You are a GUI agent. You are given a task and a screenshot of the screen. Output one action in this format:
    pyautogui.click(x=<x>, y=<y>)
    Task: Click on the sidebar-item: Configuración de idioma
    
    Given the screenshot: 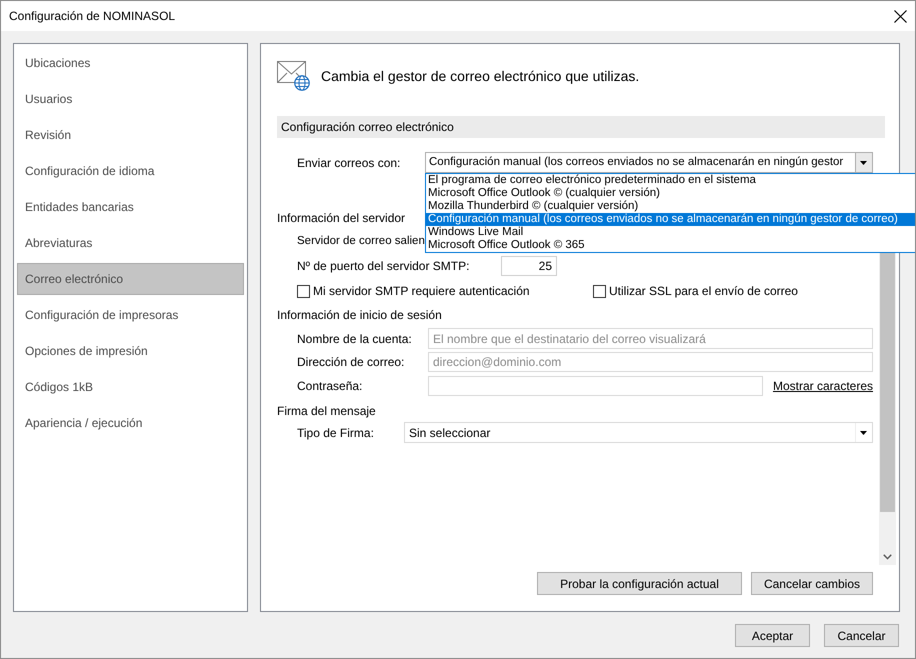 What is the action you would take?
    pyautogui.click(x=130, y=171)
    